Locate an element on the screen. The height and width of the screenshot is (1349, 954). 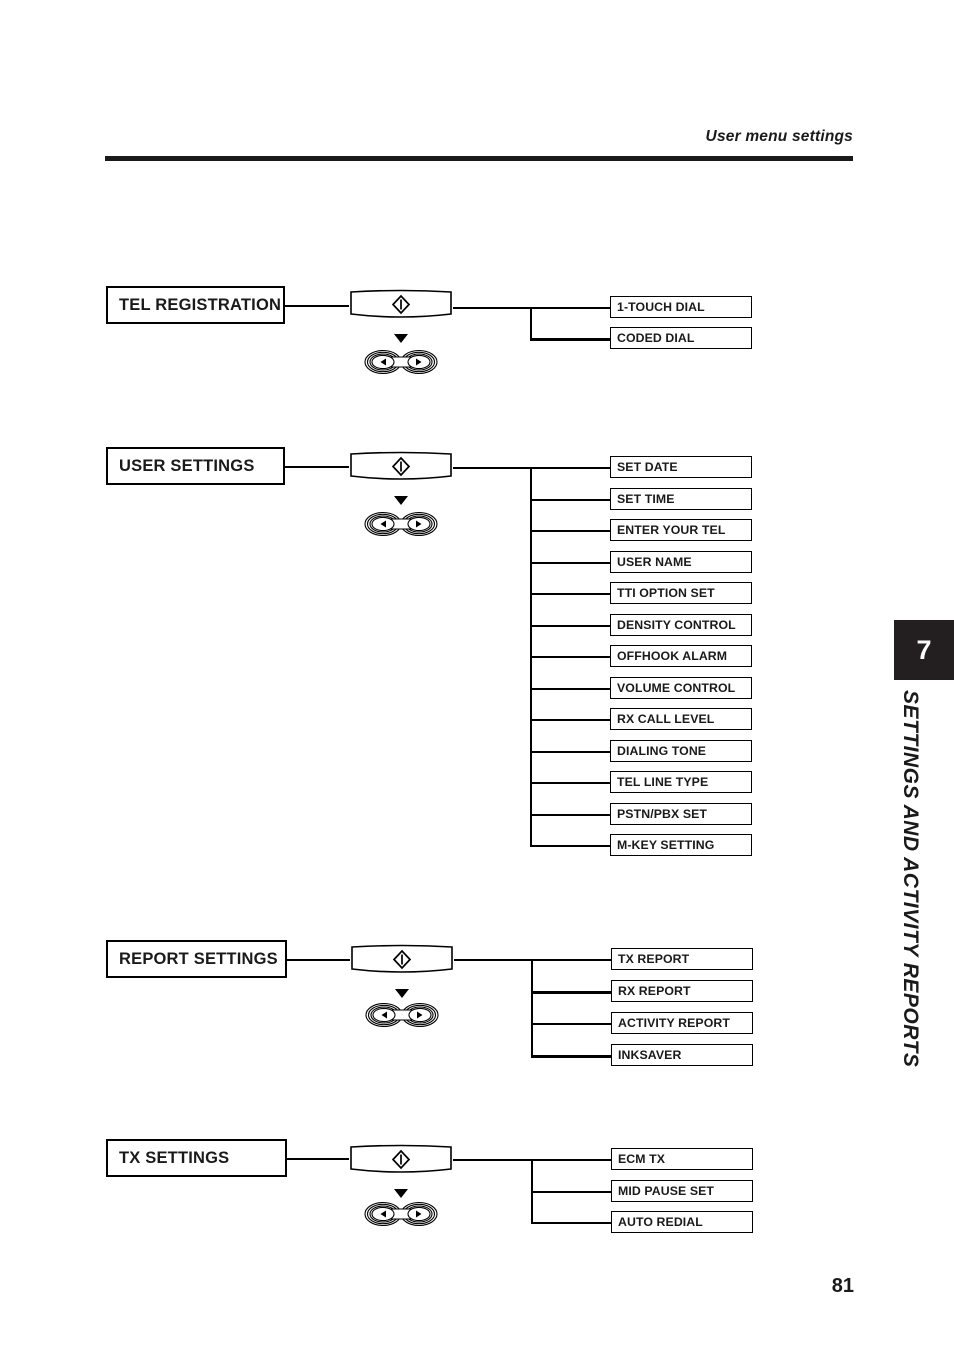
menu-item-label: SET DATE is located at coordinates (647, 467).